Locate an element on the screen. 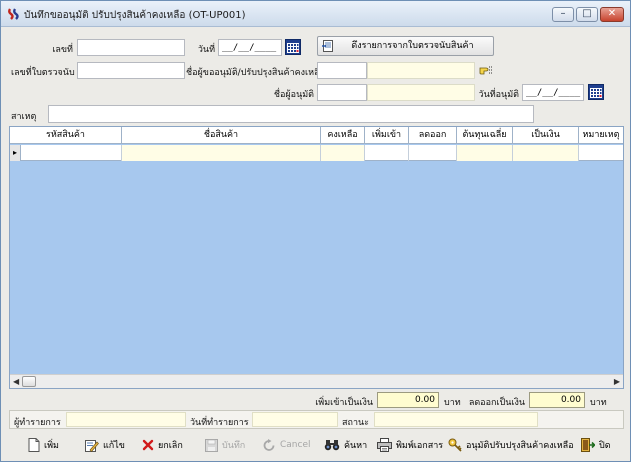 The width and height of the screenshot is (631, 462). state-label: สถานะ is located at coordinates (355, 423).